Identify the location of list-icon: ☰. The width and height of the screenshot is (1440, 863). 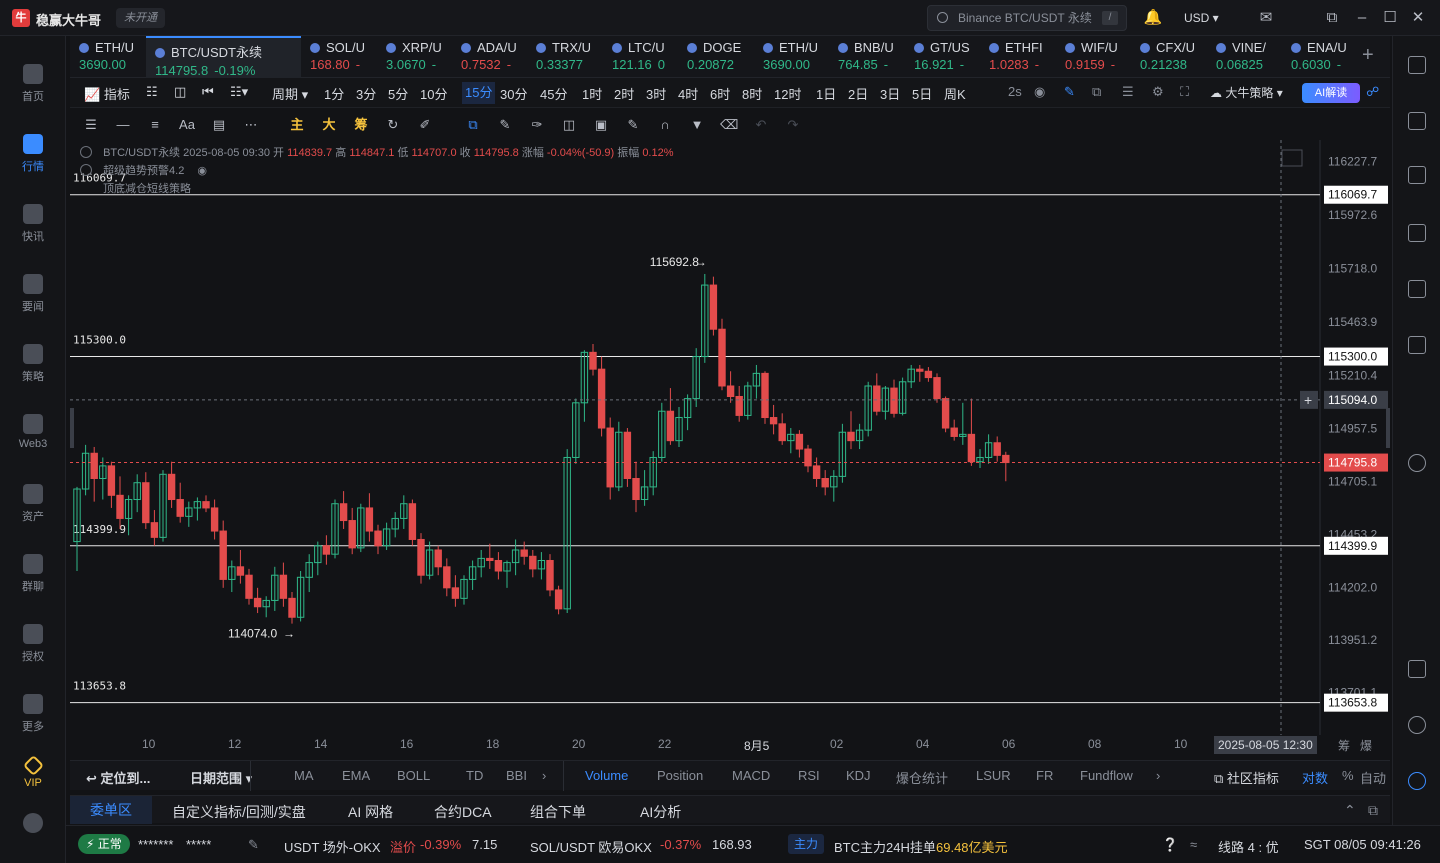
(1128, 92).